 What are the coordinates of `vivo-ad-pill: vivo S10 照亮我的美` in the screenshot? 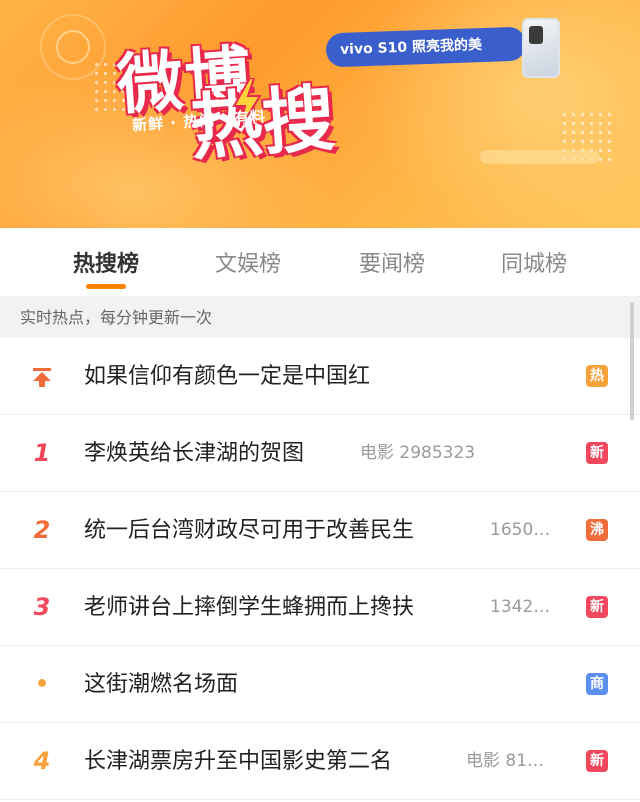 It's located at (426, 47).